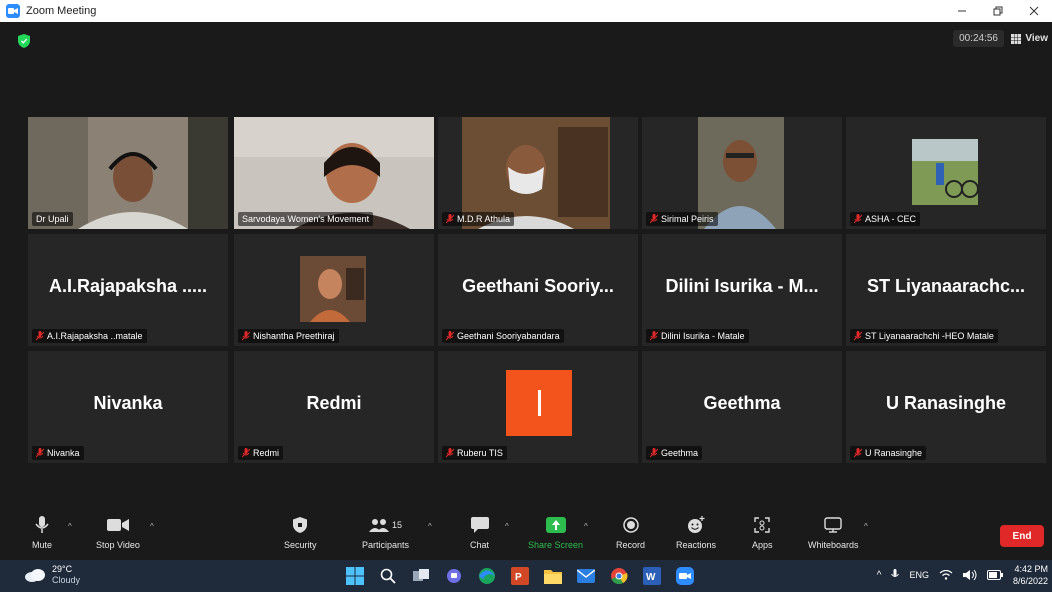 This screenshot has width=1052, height=592. Describe the element at coordinates (1030, 575) in the screenshot. I see `system-clock: 4:42 PM 8/6/2022` at that location.